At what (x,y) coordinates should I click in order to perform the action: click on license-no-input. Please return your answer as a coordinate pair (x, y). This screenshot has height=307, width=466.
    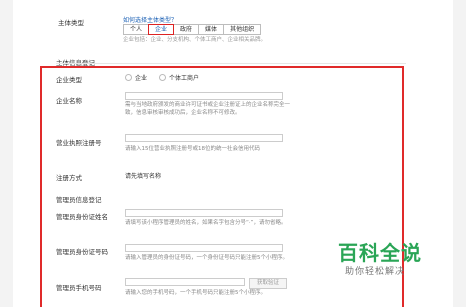
    Looking at the image, I should click on (204, 138).